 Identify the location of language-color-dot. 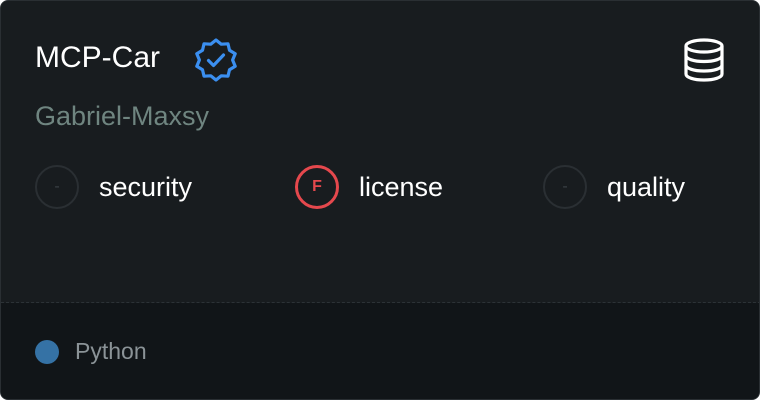
(47, 352).